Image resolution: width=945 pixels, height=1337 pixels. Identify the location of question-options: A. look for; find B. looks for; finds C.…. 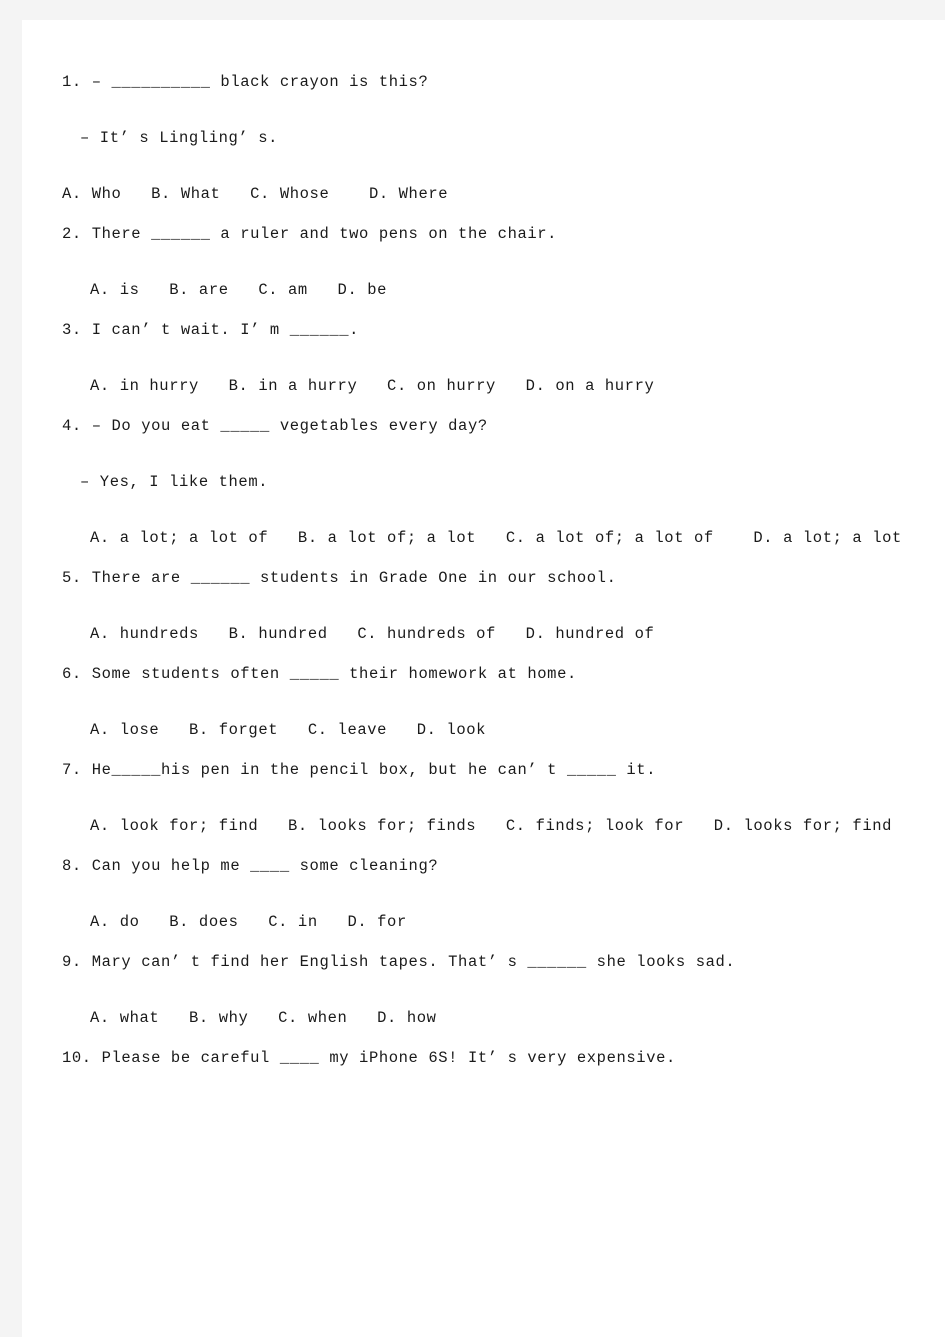
(487, 826).